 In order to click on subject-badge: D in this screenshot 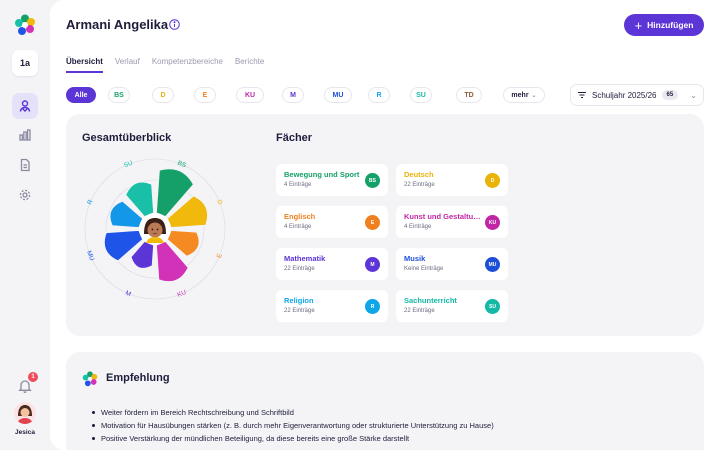, I will do `click(492, 180)`.